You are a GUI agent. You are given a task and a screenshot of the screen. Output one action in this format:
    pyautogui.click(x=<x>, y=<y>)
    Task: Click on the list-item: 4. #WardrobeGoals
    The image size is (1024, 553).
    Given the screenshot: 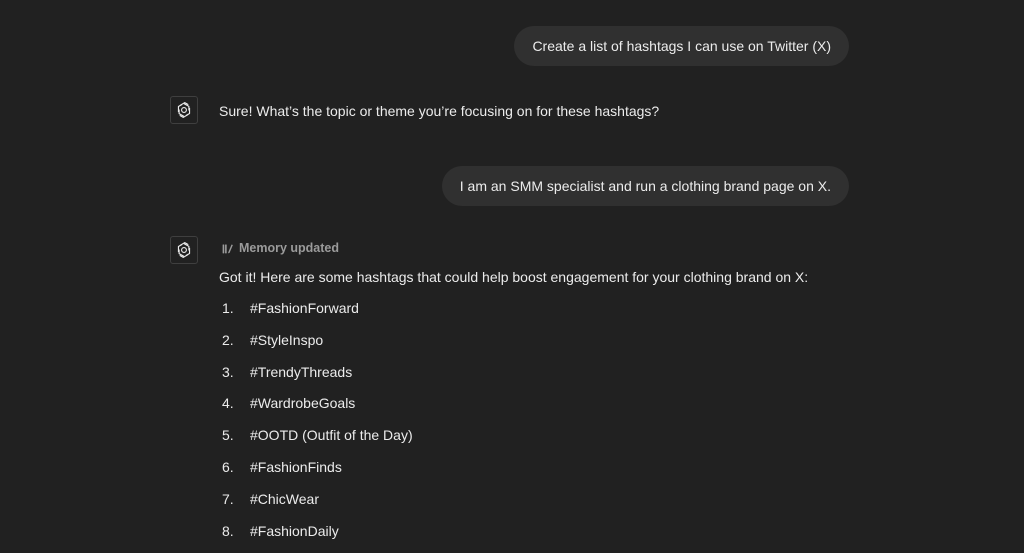 What is the action you would take?
    pyautogui.click(x=316, y=411)
    